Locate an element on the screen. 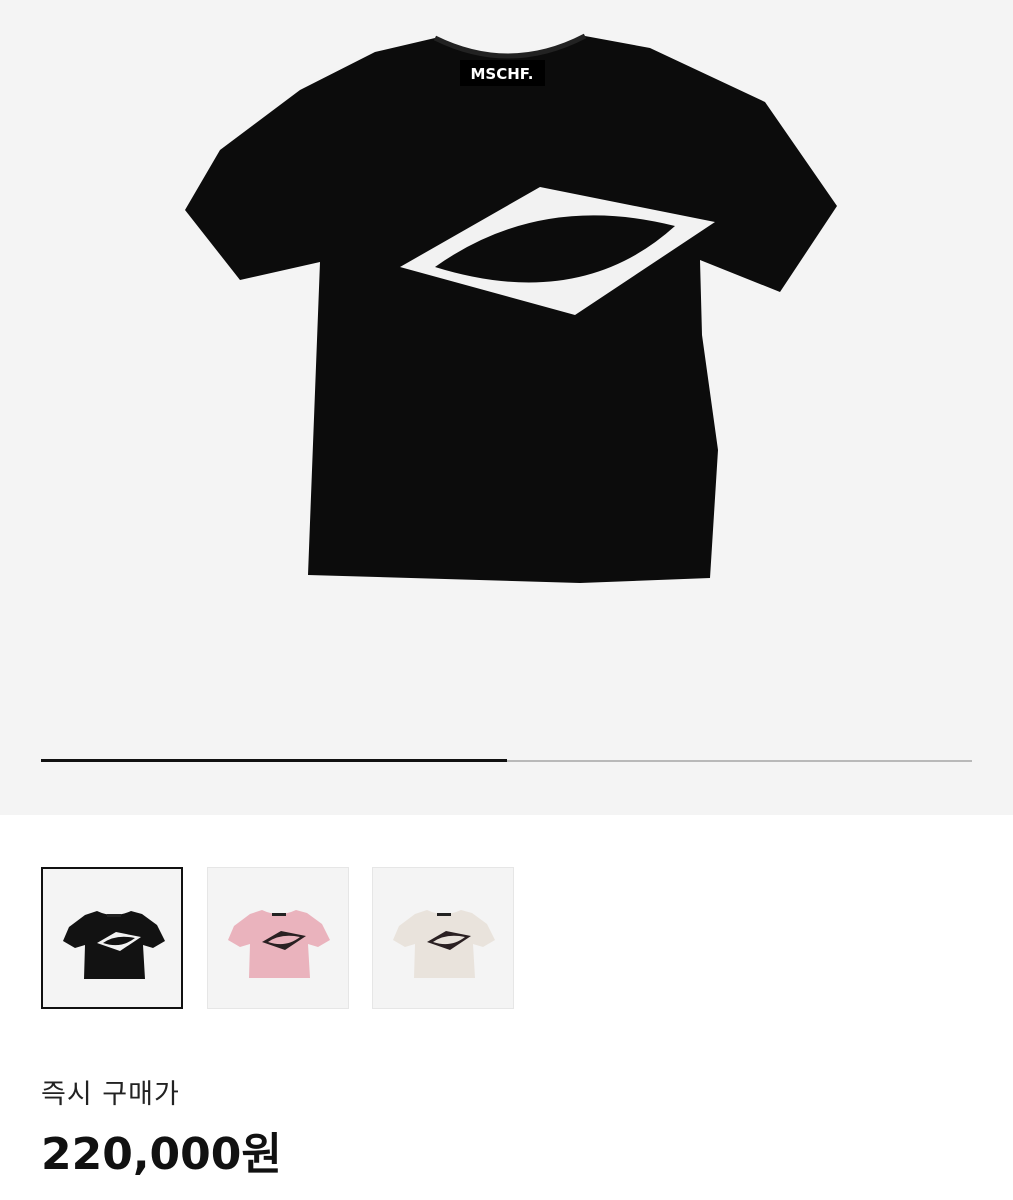 This screenshot has height=1200, width=1013. thumbnail-pink-image is located at coordinates (279, 944).